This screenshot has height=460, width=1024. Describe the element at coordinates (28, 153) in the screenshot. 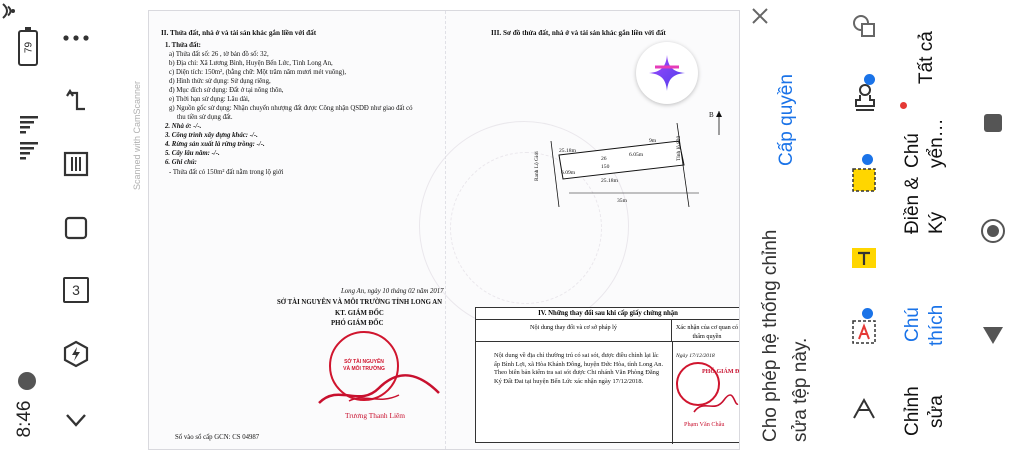

I see `signal-2-icon` at that location.